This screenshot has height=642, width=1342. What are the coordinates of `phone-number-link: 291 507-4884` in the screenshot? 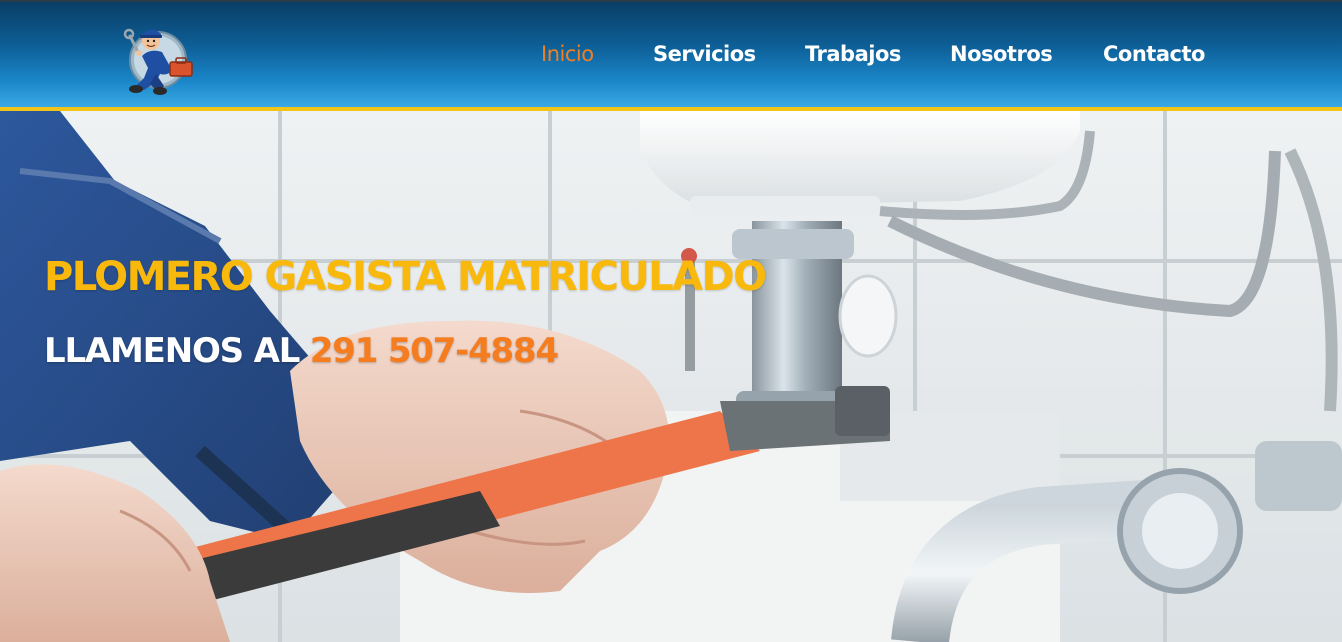 It's located at (434, 351).